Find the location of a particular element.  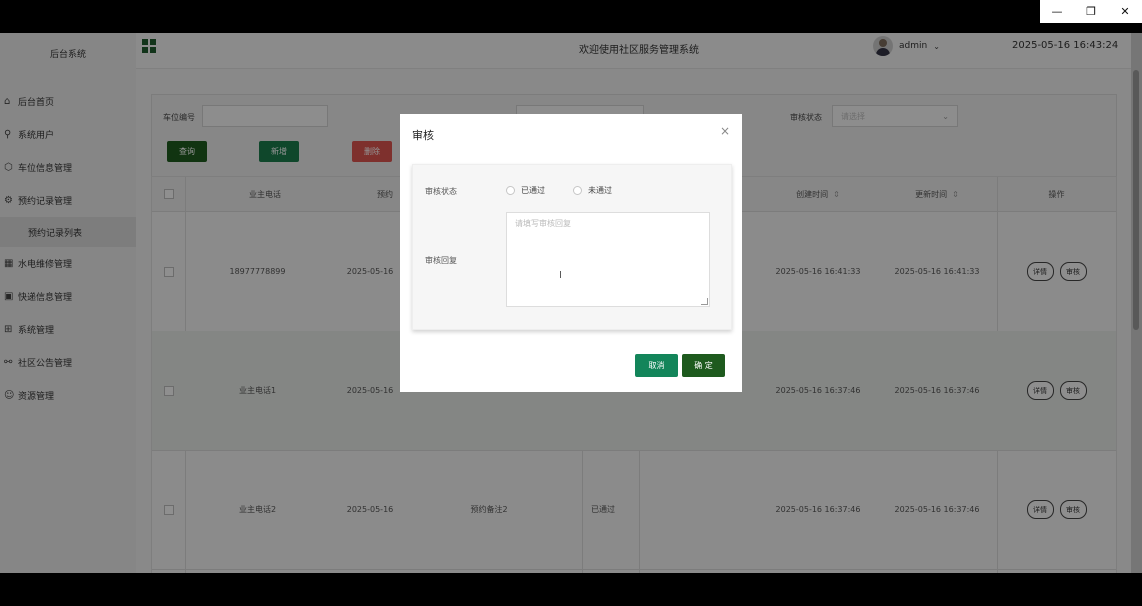

radio-label: 未通过 is located at coordinates (600, 190).